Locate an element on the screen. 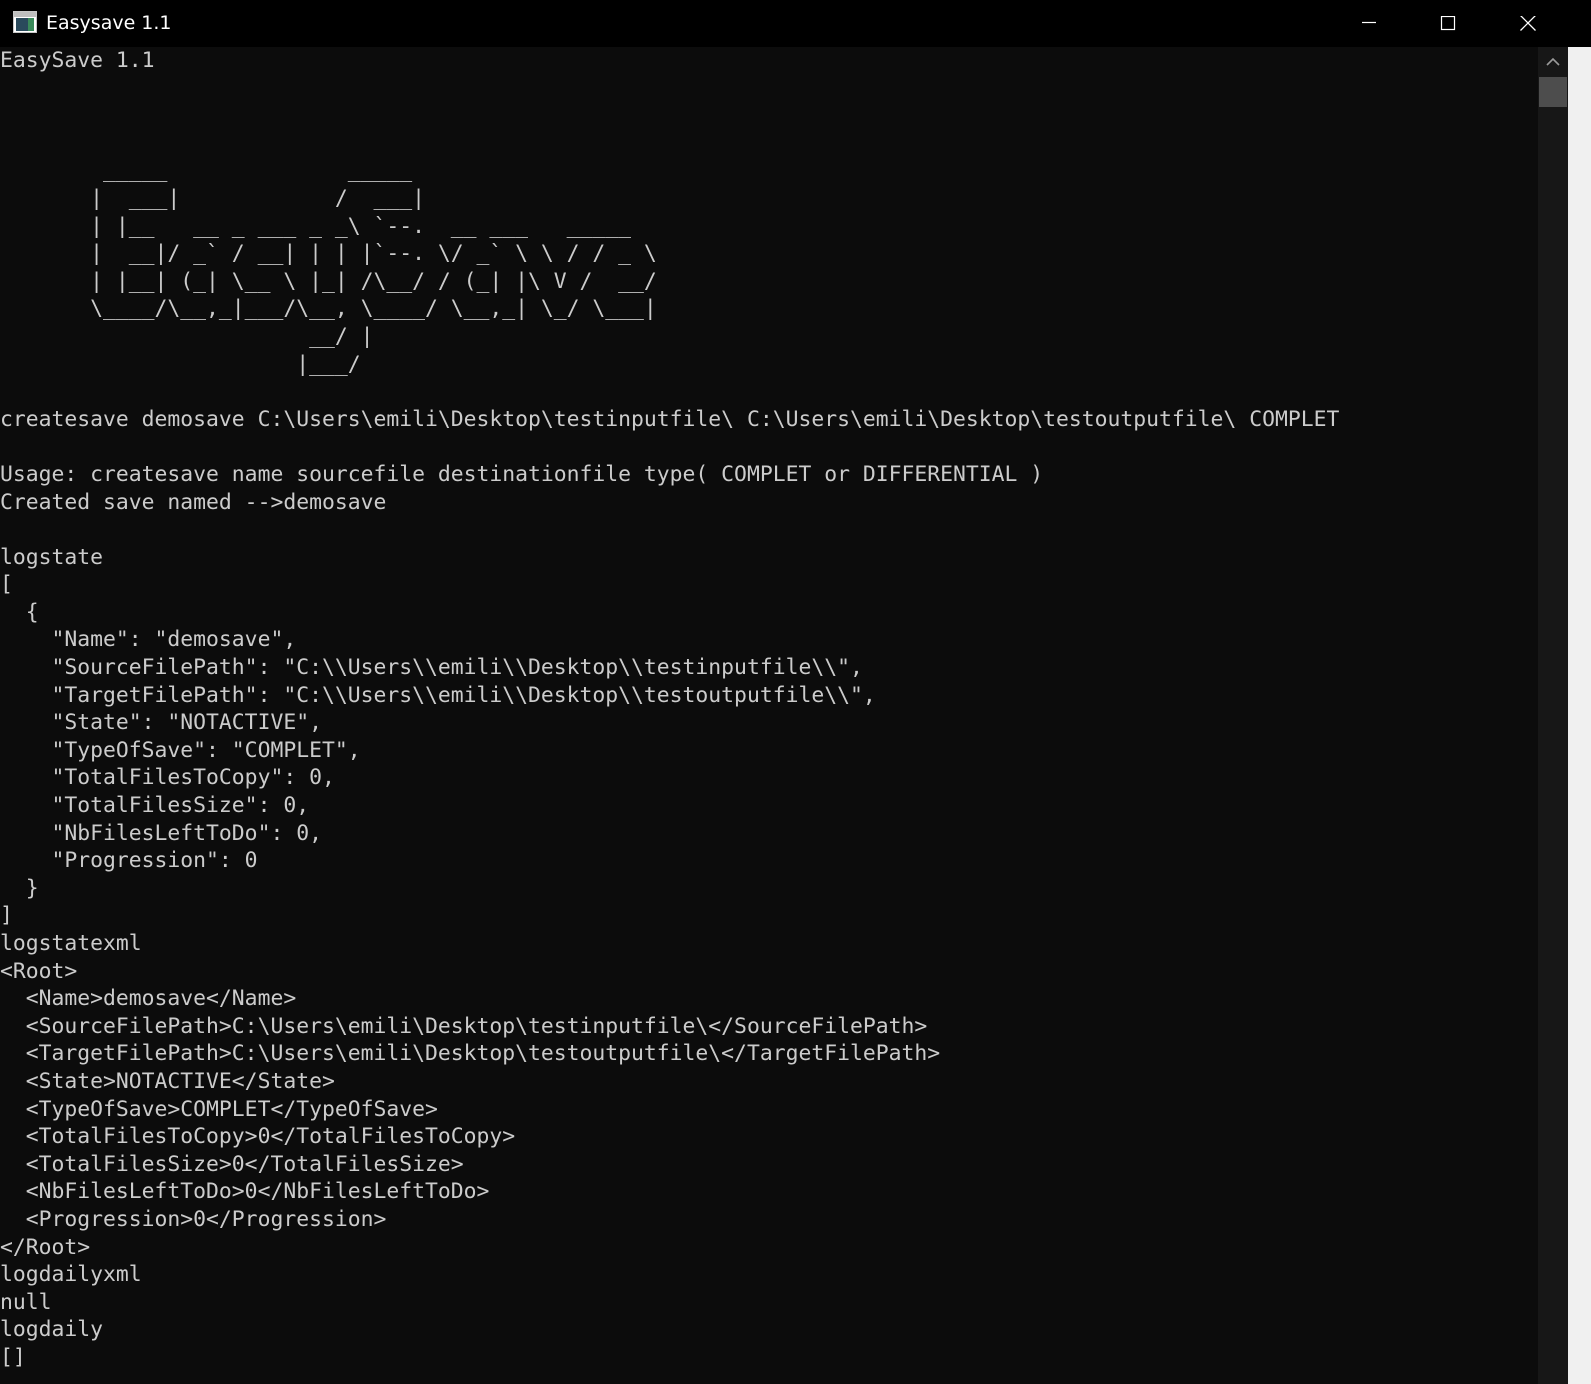 This screenshot has width=1591, height=1384. console-line: "TotalFilesToCopy": 0, is located at coordinates (167, 778).